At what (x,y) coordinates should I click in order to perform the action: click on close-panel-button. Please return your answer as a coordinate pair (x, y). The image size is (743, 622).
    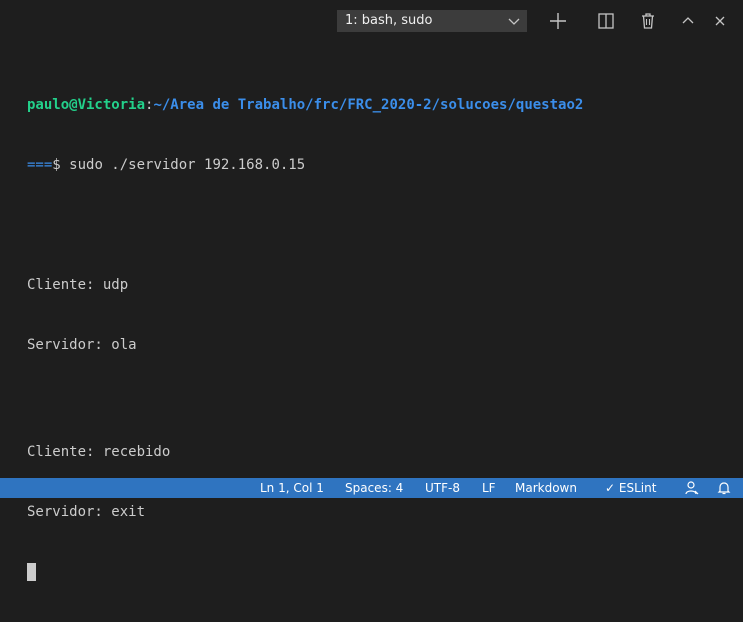
    Looking at the image, I should click on (720, 21).